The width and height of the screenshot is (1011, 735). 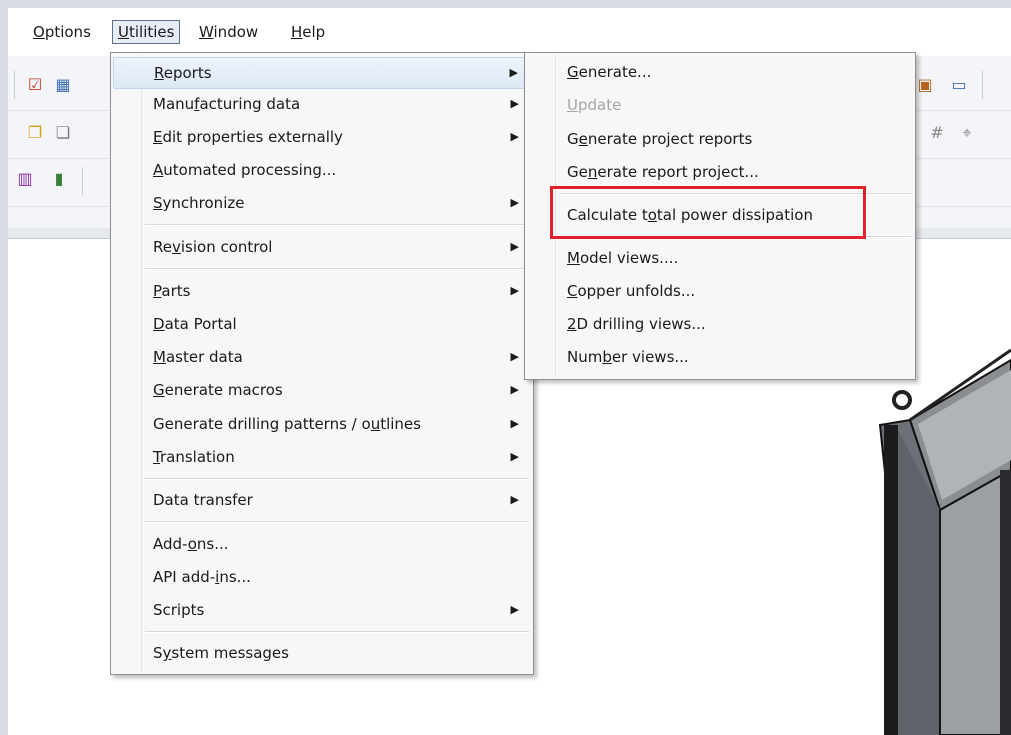 What do you see at coordinates (322, 357) in the screenshot?
I see `menu-item-master-data: Master data ▶` at bounding box center [322, 357].